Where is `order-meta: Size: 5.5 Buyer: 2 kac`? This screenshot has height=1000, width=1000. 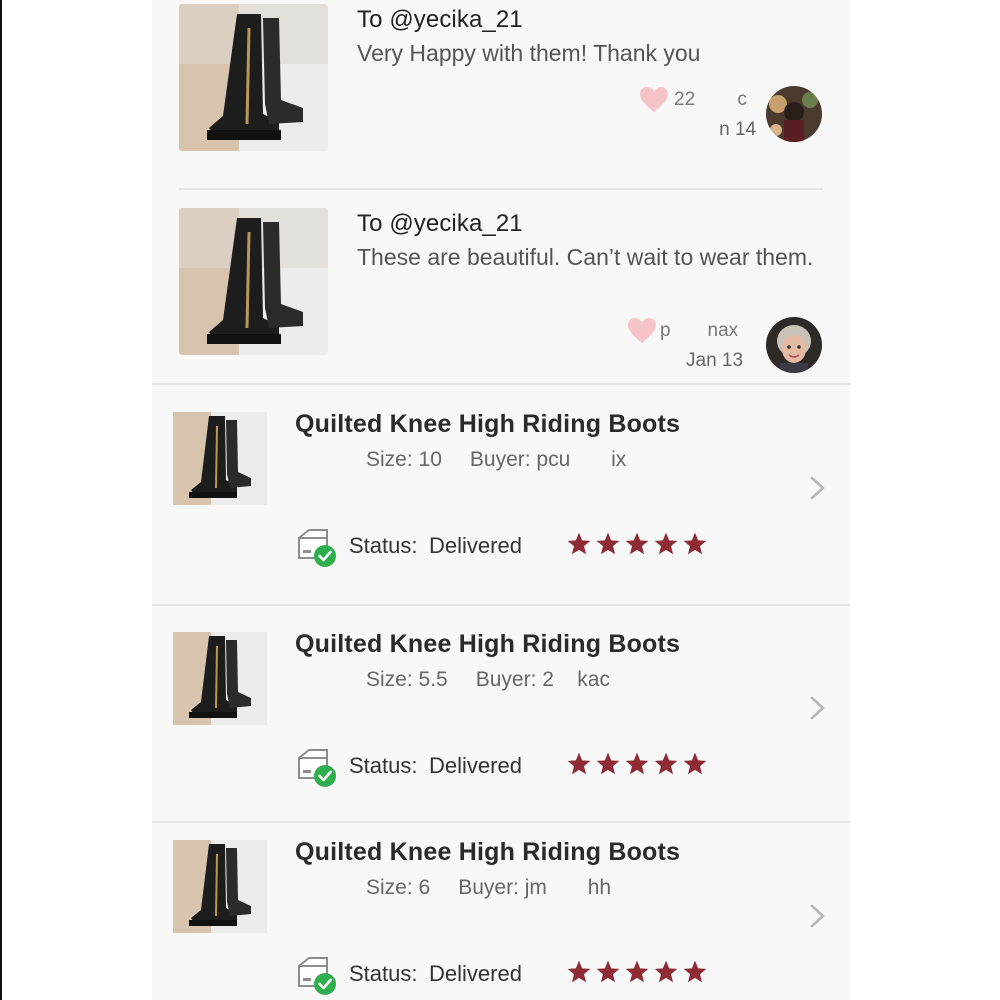 order-meta: Size: 5.5 Buyer: 2 kac is located at coordinates (502, 680).